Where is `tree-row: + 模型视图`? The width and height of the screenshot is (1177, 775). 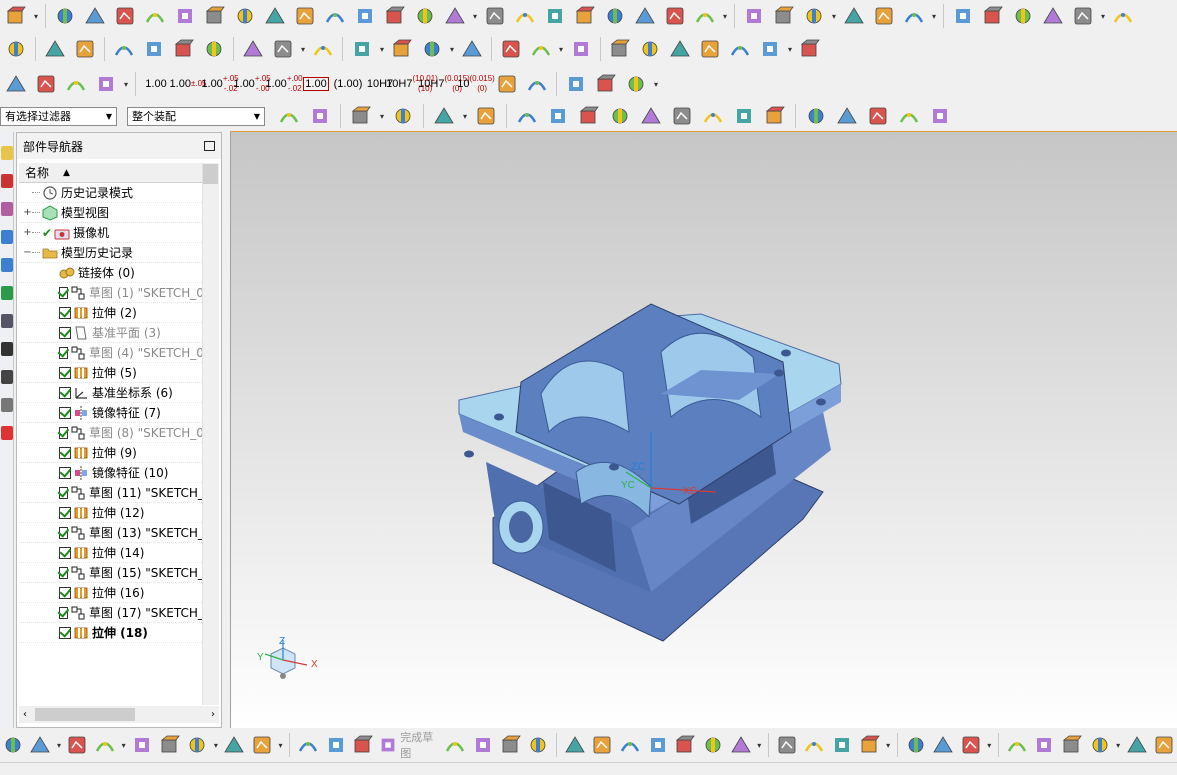
tree-row: + 模型视图 is located at coordinates (110, 213).